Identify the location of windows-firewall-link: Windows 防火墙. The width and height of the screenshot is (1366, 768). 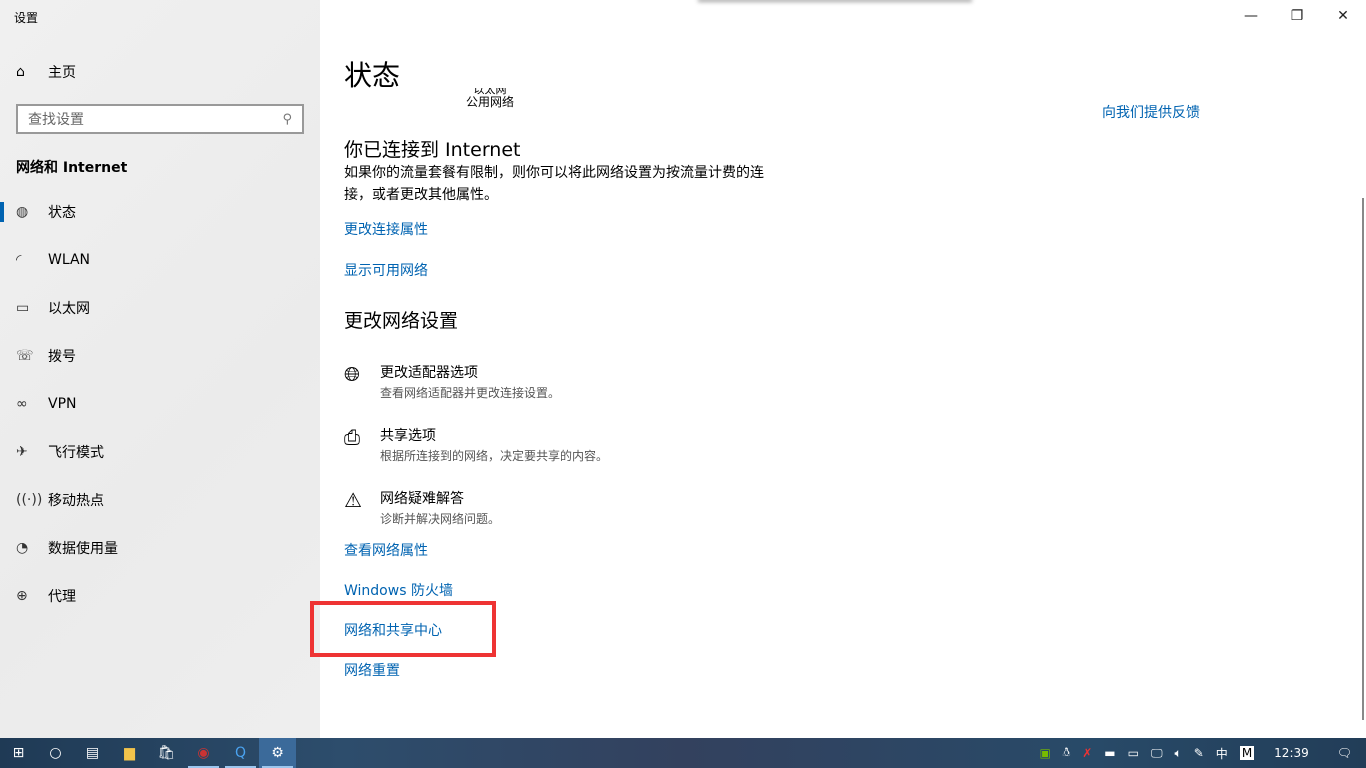
(398, 590).